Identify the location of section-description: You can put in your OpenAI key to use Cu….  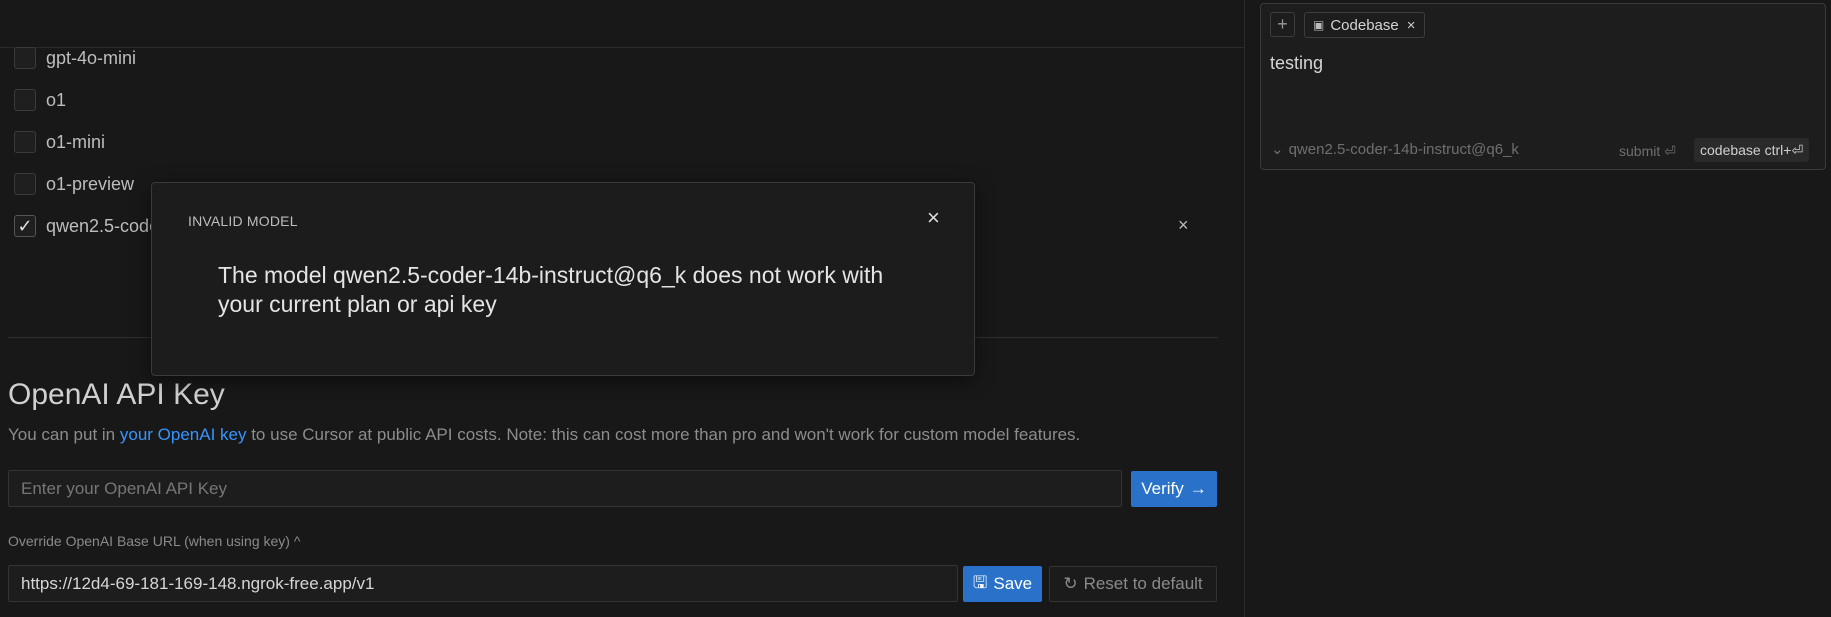
(544, 435).